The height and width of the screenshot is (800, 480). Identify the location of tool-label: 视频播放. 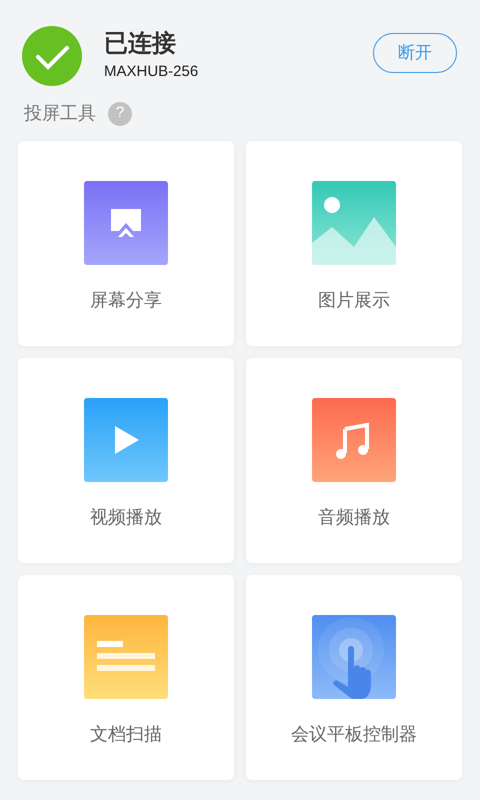
(126, 517).